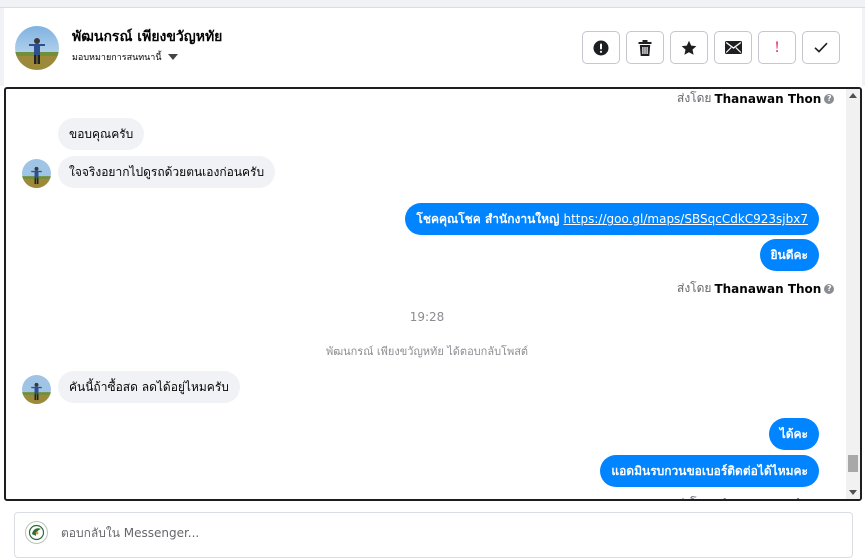 This screenshot has height=558, width=865. I want to click on envelope-icon, so click(733, 47).